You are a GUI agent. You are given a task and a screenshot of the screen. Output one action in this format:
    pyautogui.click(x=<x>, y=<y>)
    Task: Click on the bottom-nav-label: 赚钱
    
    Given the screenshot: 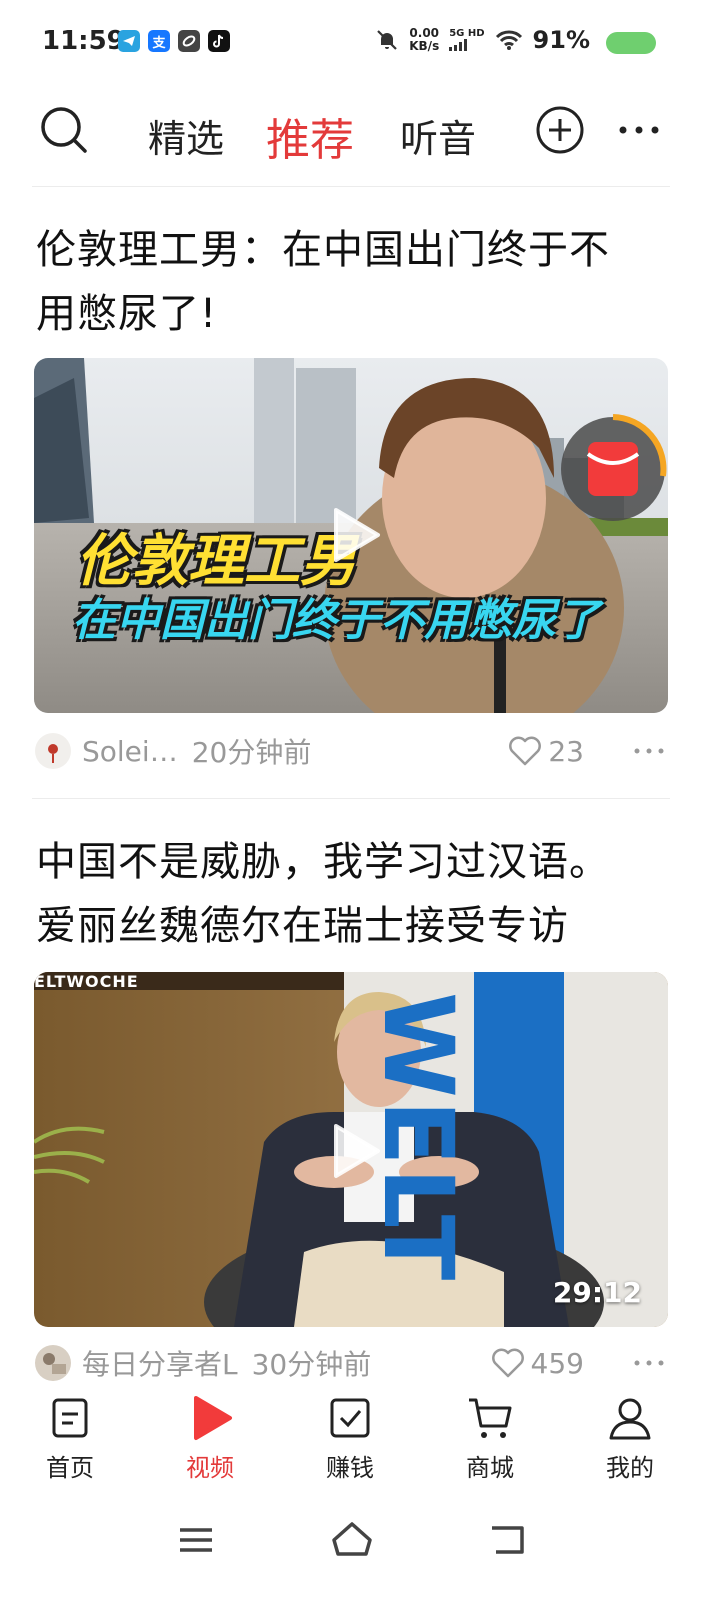 What is the action you would take?
    pyautogui.click(x=350, y=1468)
    